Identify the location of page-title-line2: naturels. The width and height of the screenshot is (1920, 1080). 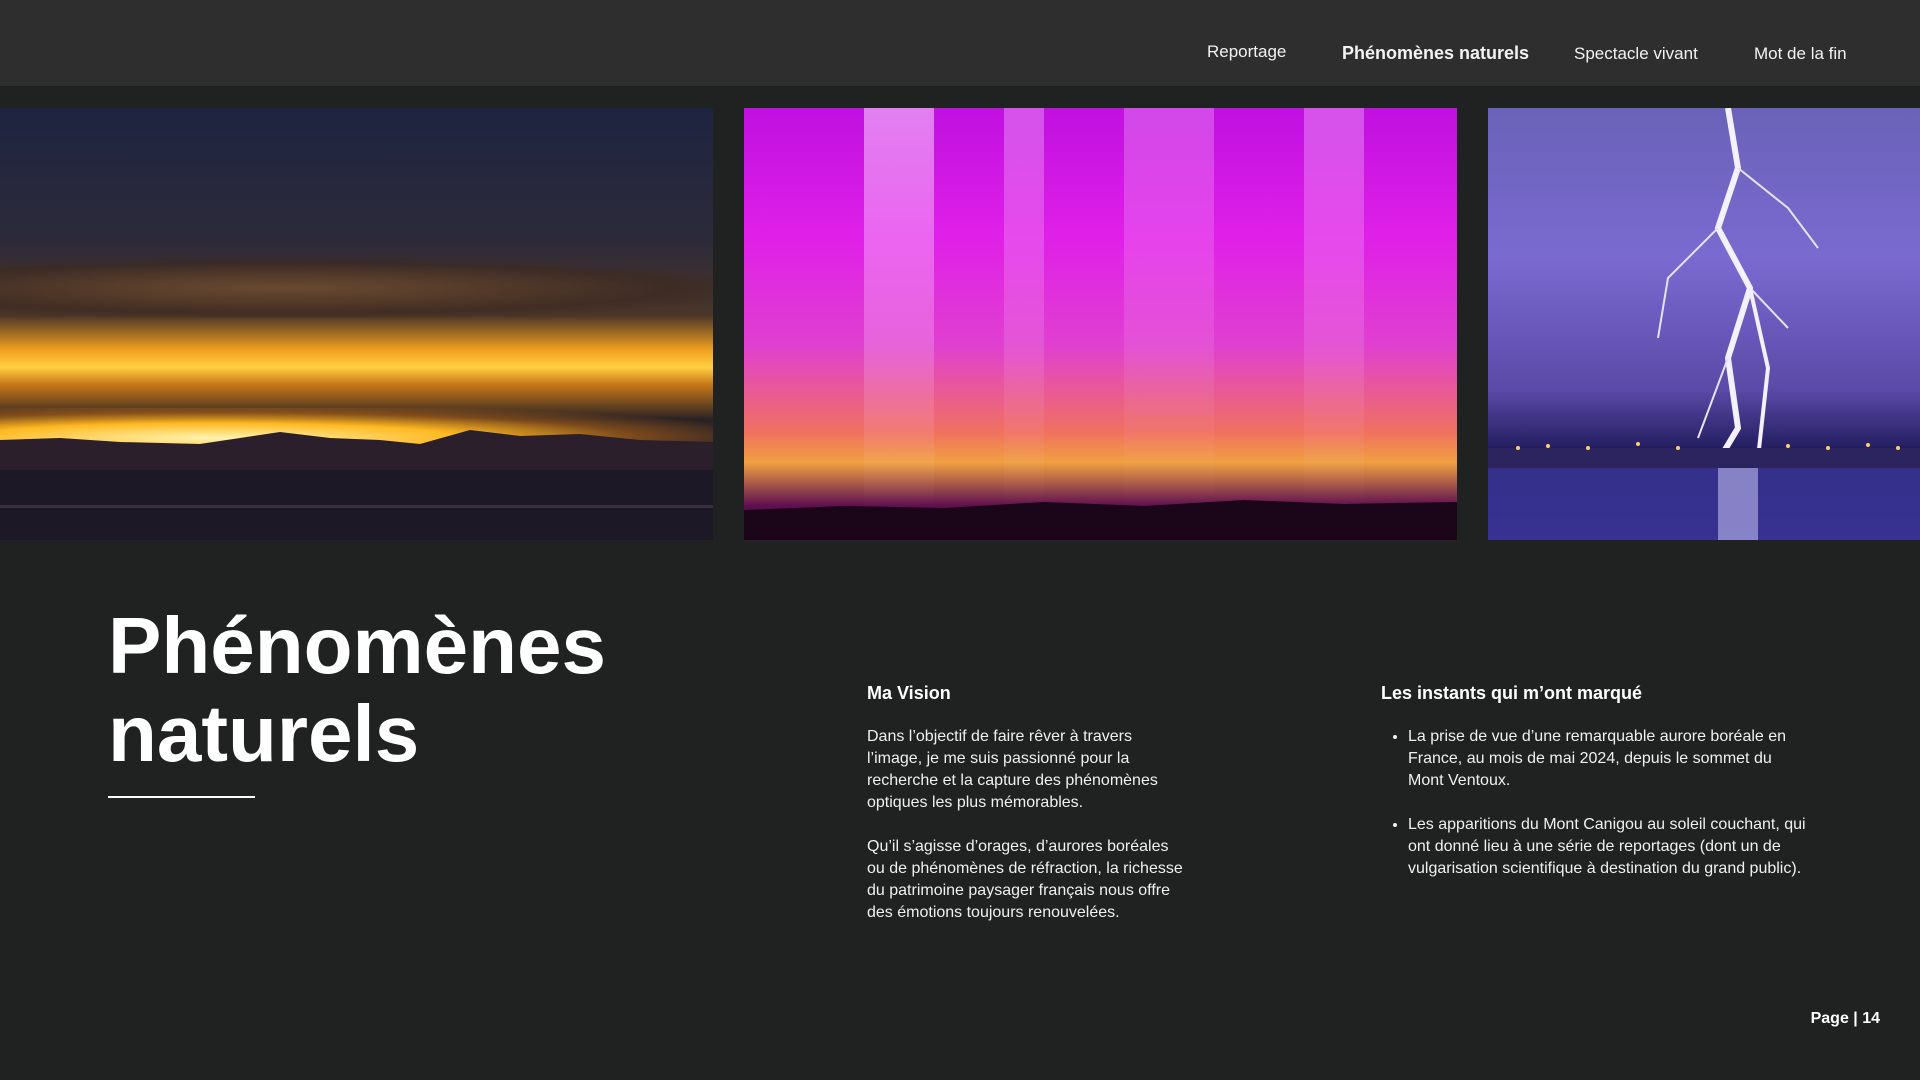
(264, 733).